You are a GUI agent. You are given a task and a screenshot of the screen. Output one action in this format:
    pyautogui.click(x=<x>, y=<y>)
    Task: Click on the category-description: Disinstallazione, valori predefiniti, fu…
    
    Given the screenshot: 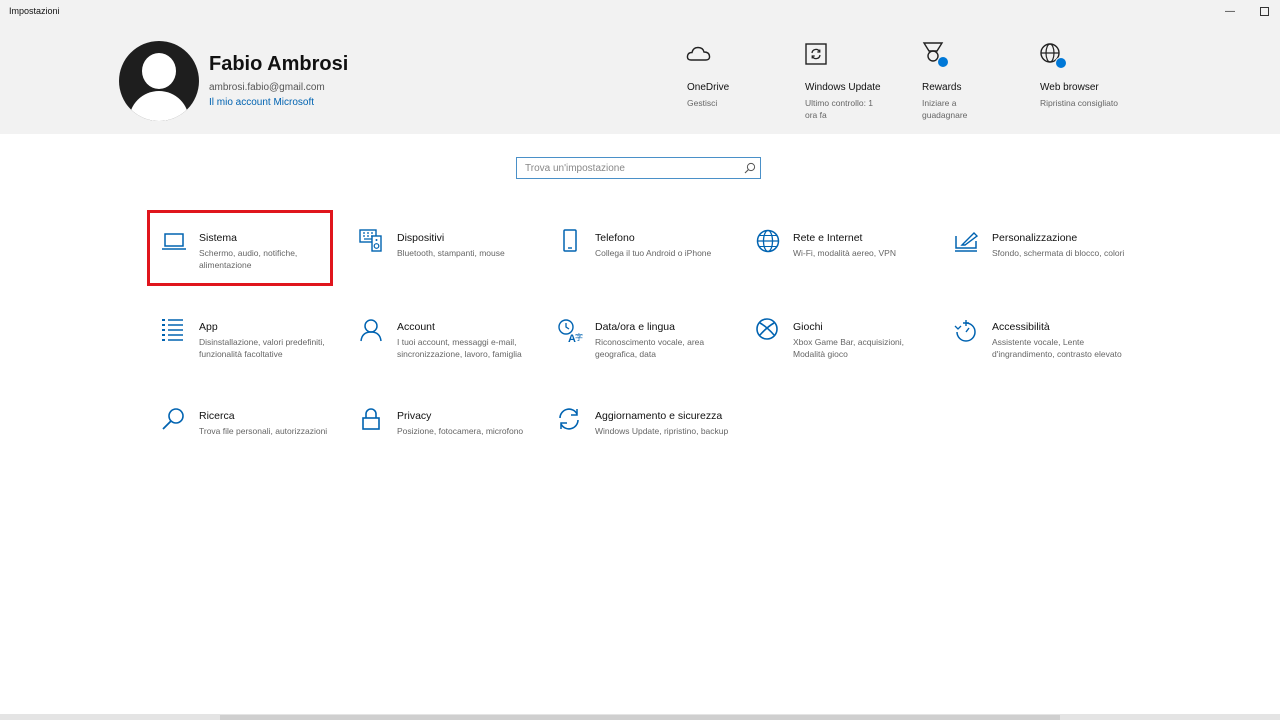 What is the action you would take?
    pyautogui.click(x=262, y=348)
    